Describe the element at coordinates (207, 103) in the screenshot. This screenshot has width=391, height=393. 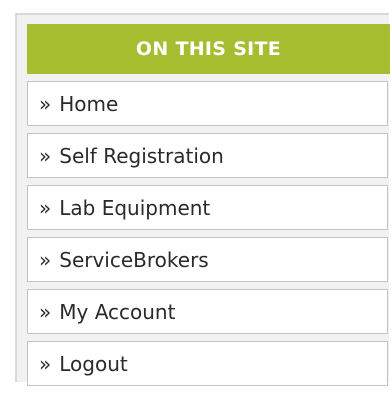
I see `menu-item-home: » Home` at that location.